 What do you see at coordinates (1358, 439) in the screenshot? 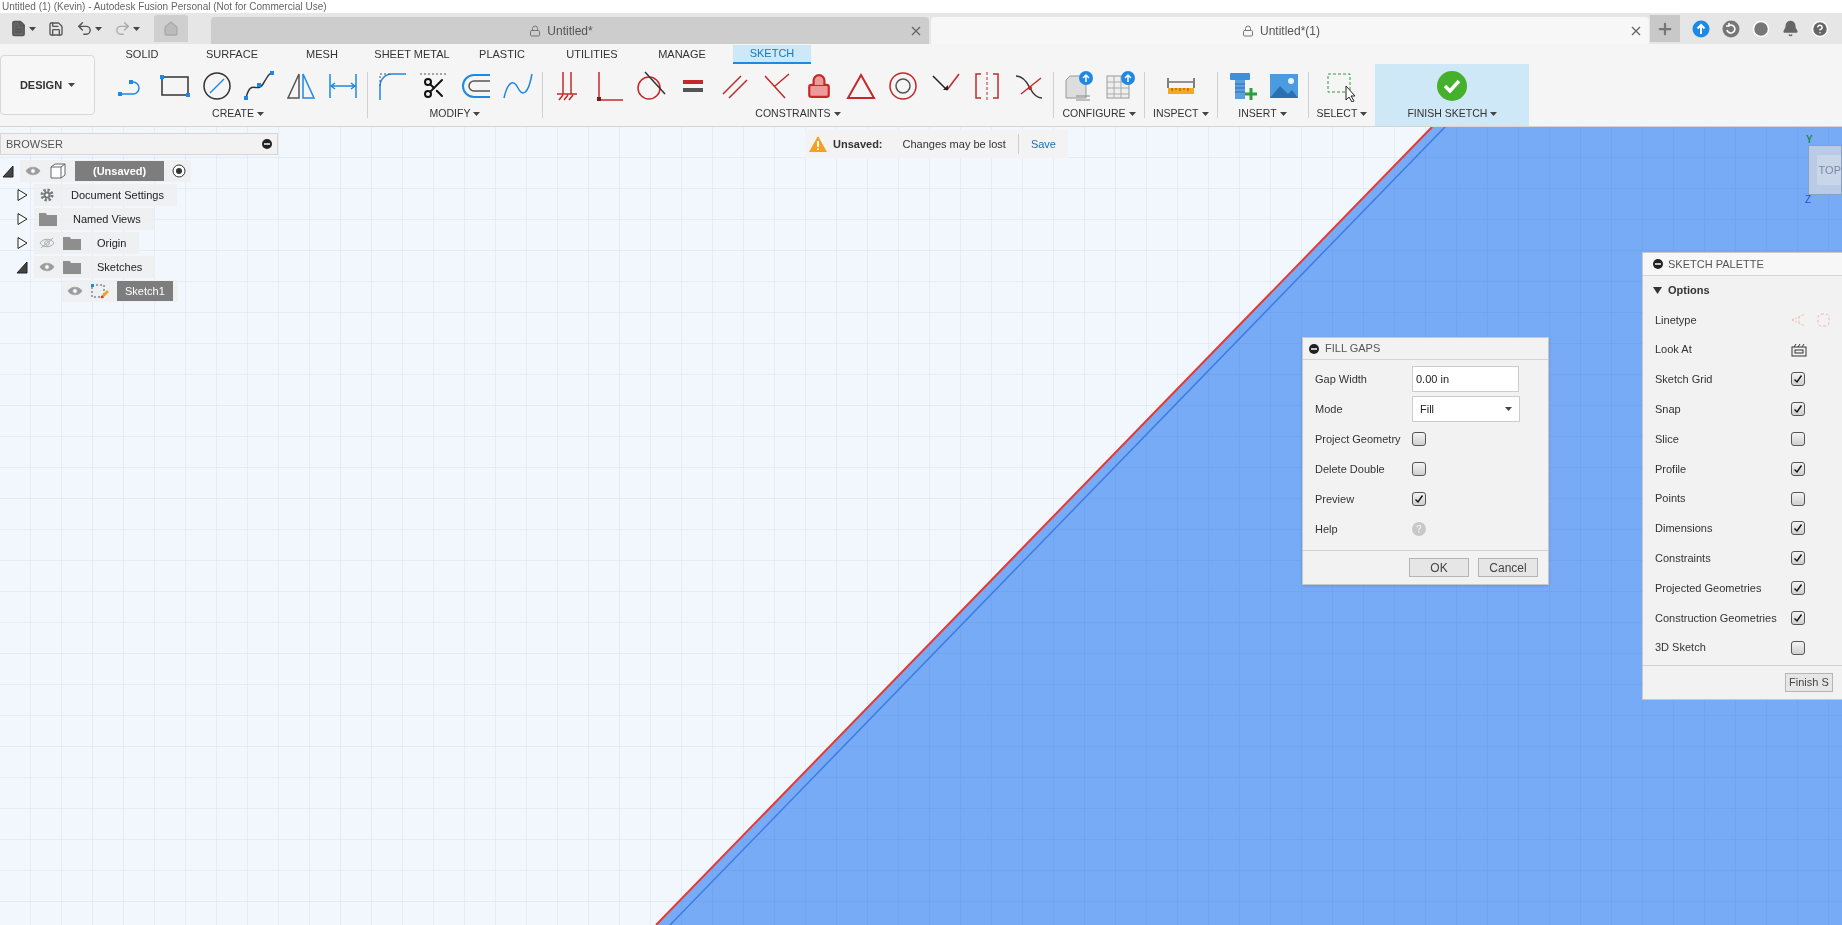
I see `field-label: Project Geometry` at bounding box center [1358, 439].